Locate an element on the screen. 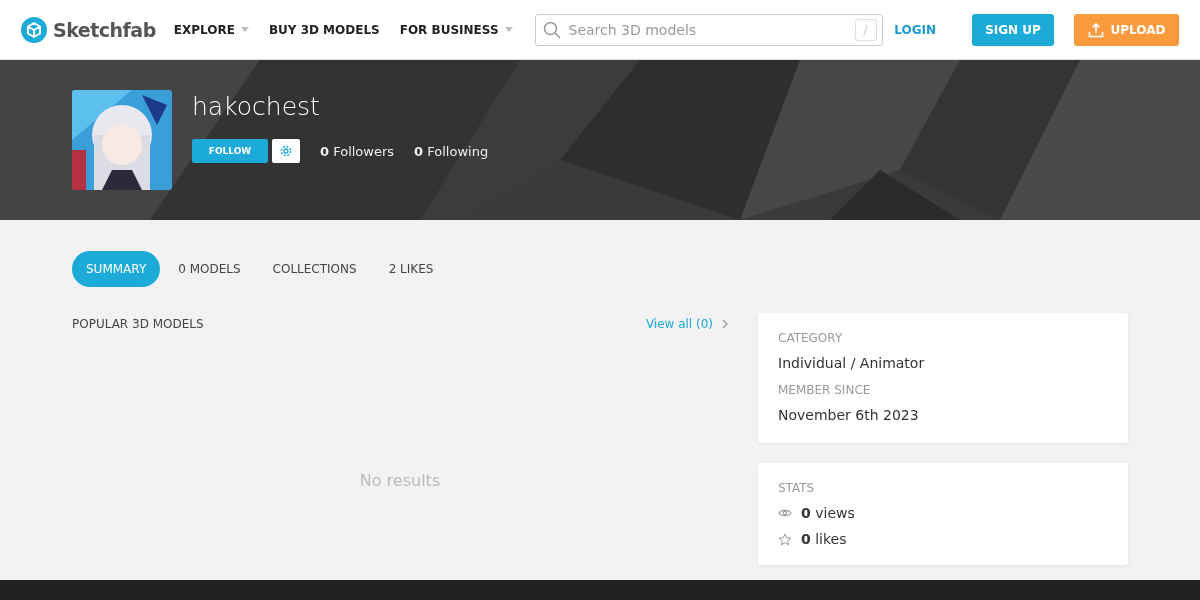 This screenshot has height=600, width=1200. star-icon is located at coordinates (785, 539).